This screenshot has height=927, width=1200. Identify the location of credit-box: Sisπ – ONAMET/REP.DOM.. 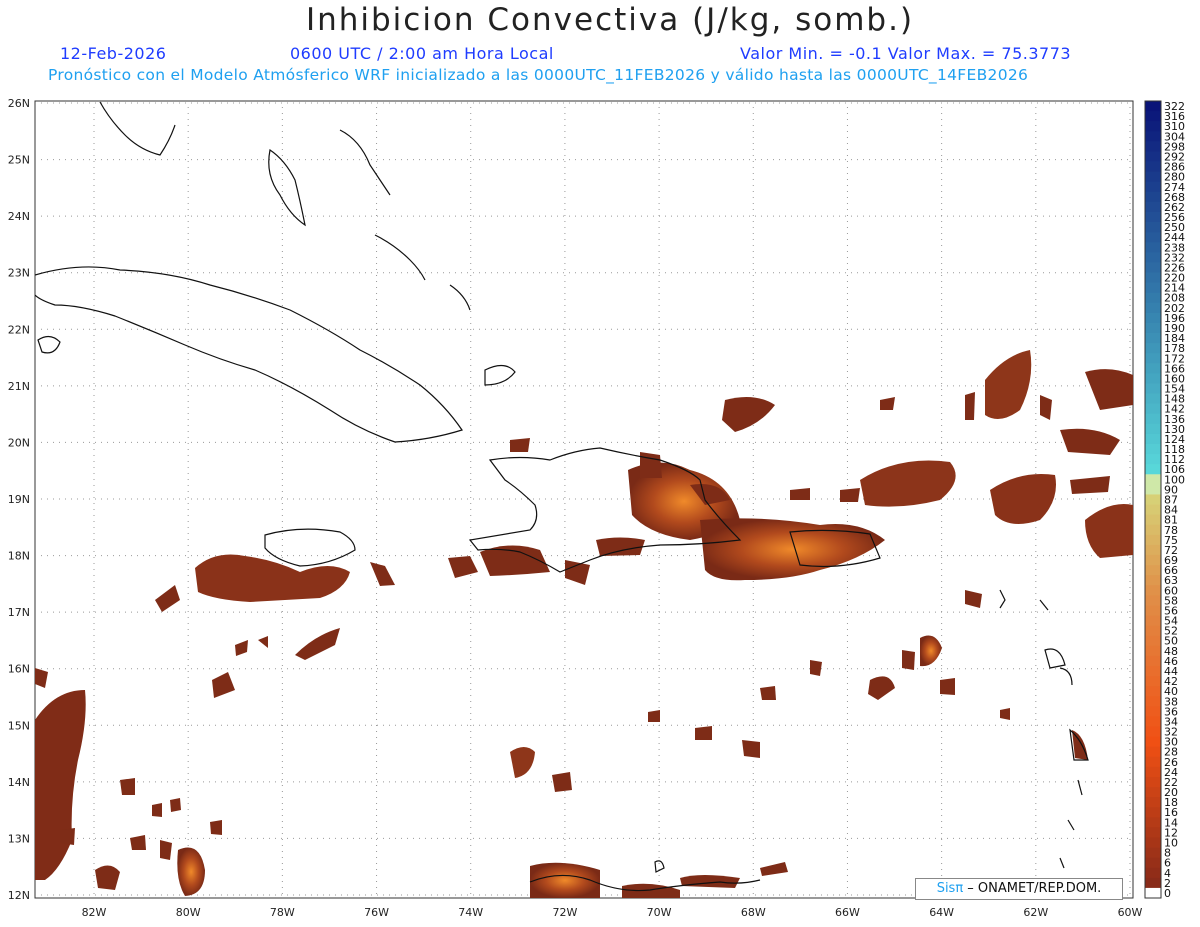
(1019, 889).